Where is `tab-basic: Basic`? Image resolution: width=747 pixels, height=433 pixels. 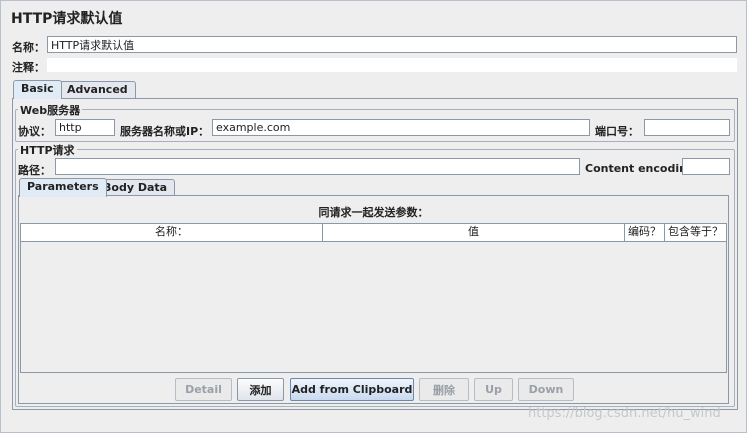 tab-basic: Basic is located at coordinates (37, 89).